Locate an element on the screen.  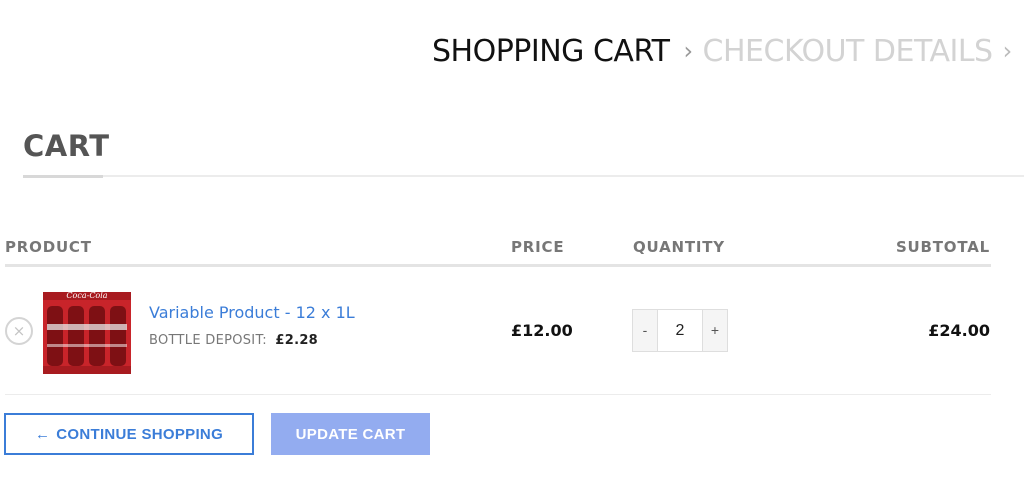
bottle-deposit: BOTTLE DEPOSIT: £2.28 is located at coordinates (233, 340).